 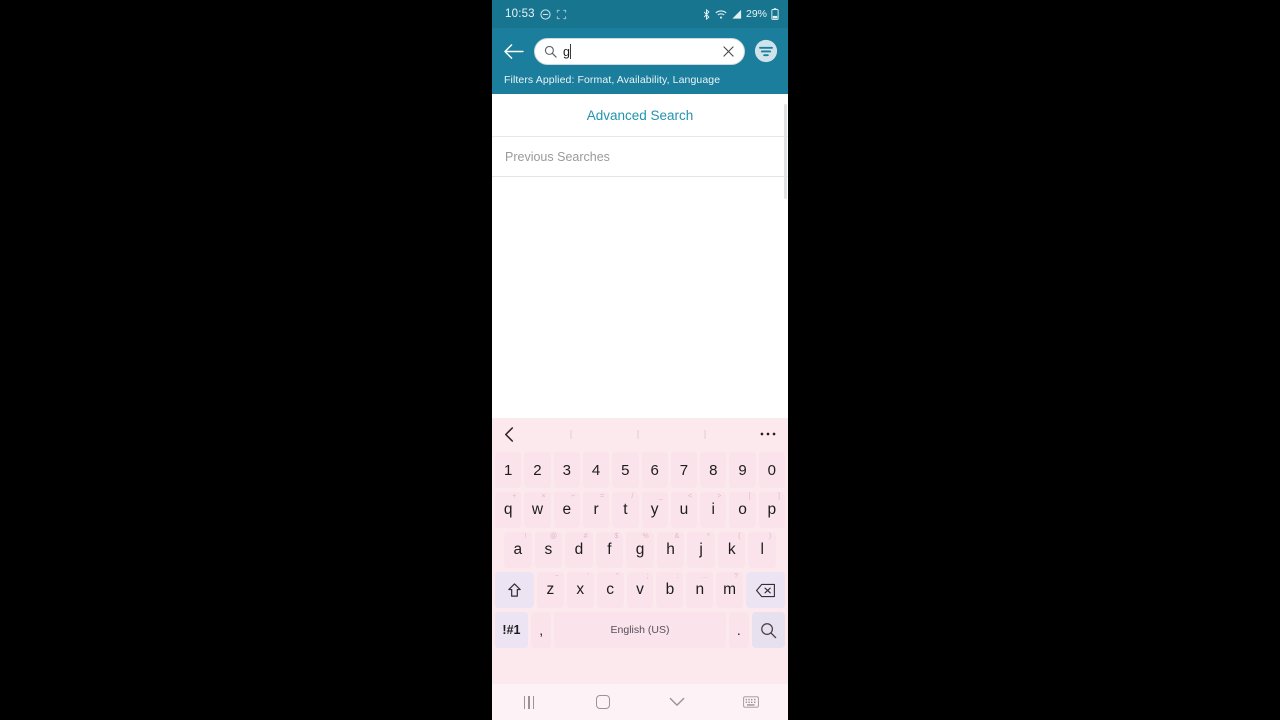 I want to click on keyboard-row-home: ! a @ s # d $ f % g & h * j (k ) l, so click(x=640, y=550).